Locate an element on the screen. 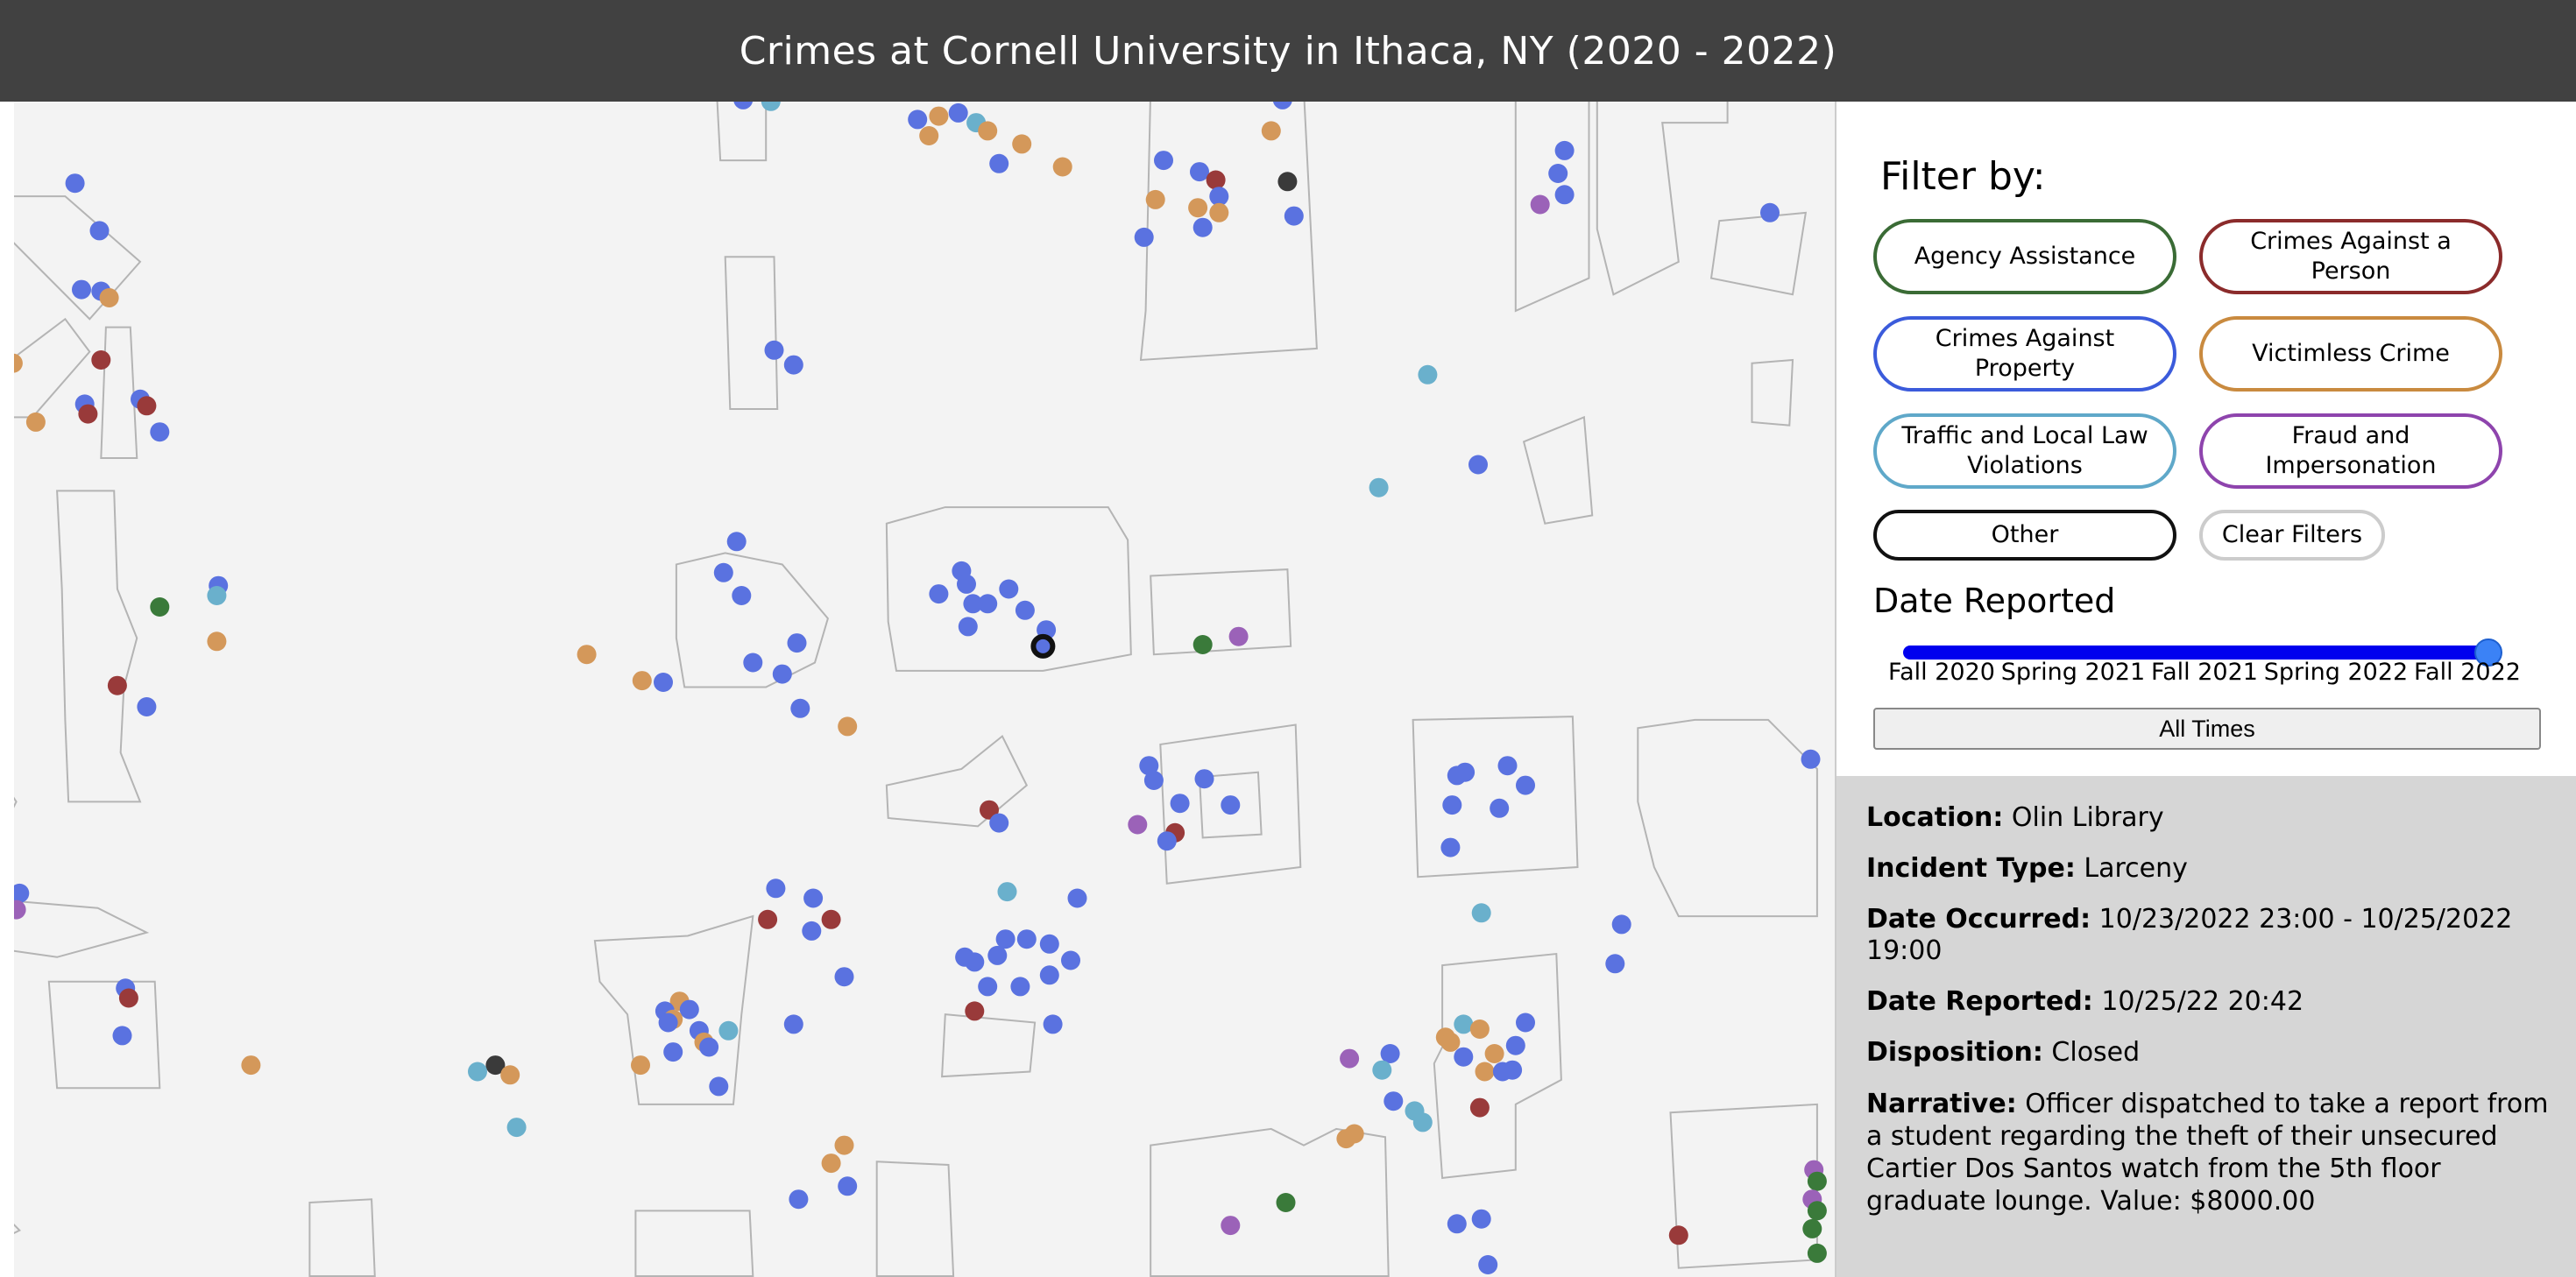 Image resolution: width=2576 pixels, height=1277 pixels. crime-marker-other is located at coordinates (1287, 182).